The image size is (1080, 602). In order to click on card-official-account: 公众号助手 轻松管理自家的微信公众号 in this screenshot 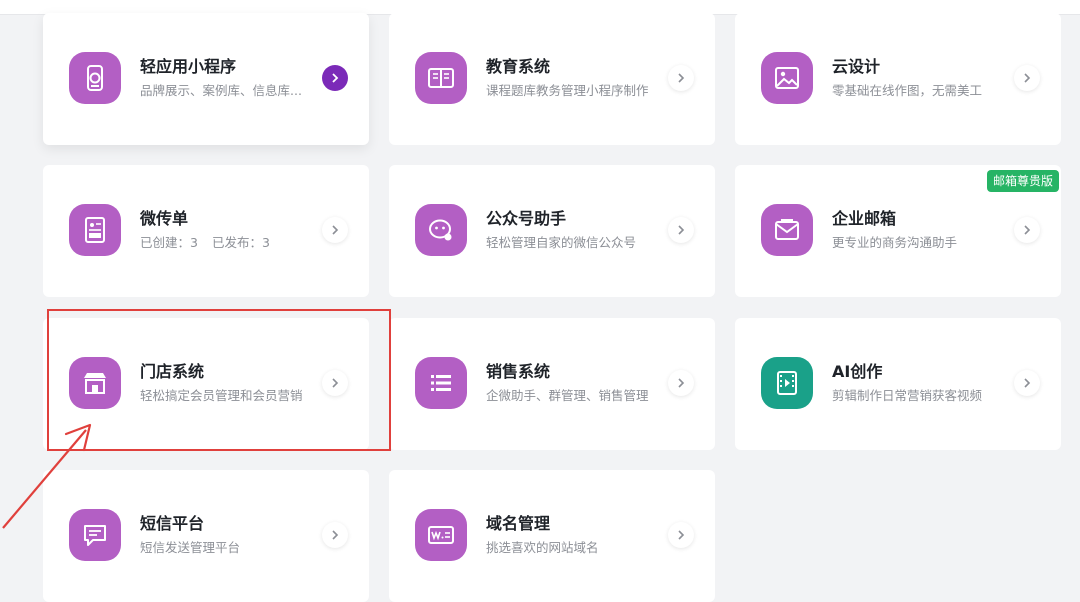, I will do `click(552, 231)`.